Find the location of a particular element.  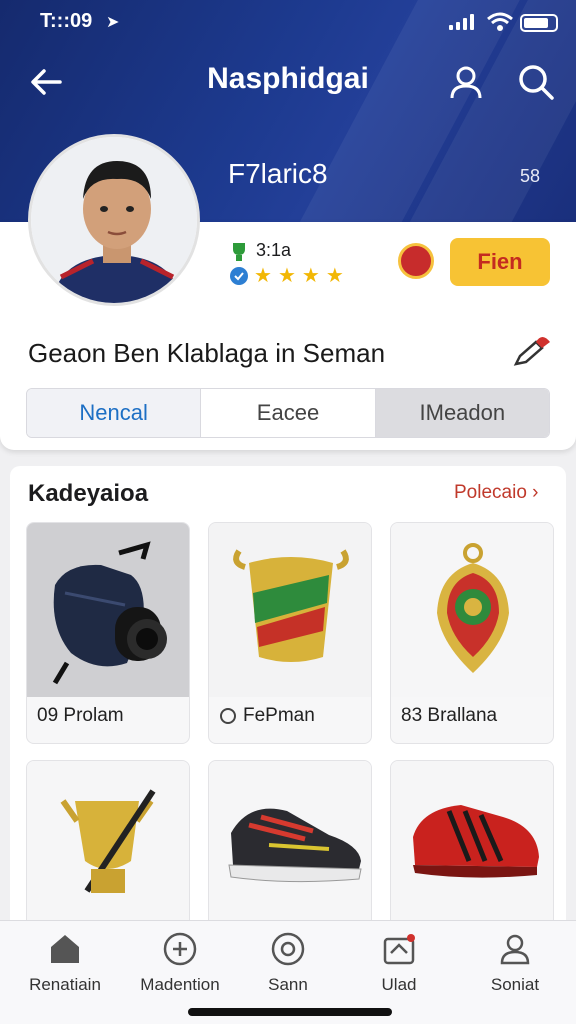

item-card: 09 Prolam is located at coordinates (108, 633).